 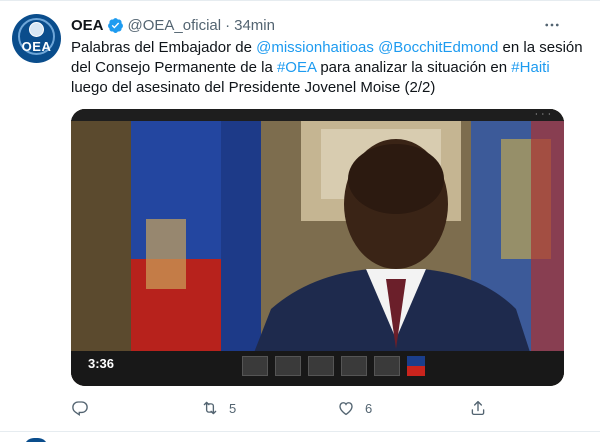 I want to click on share-button, so click(x=483, y=408).